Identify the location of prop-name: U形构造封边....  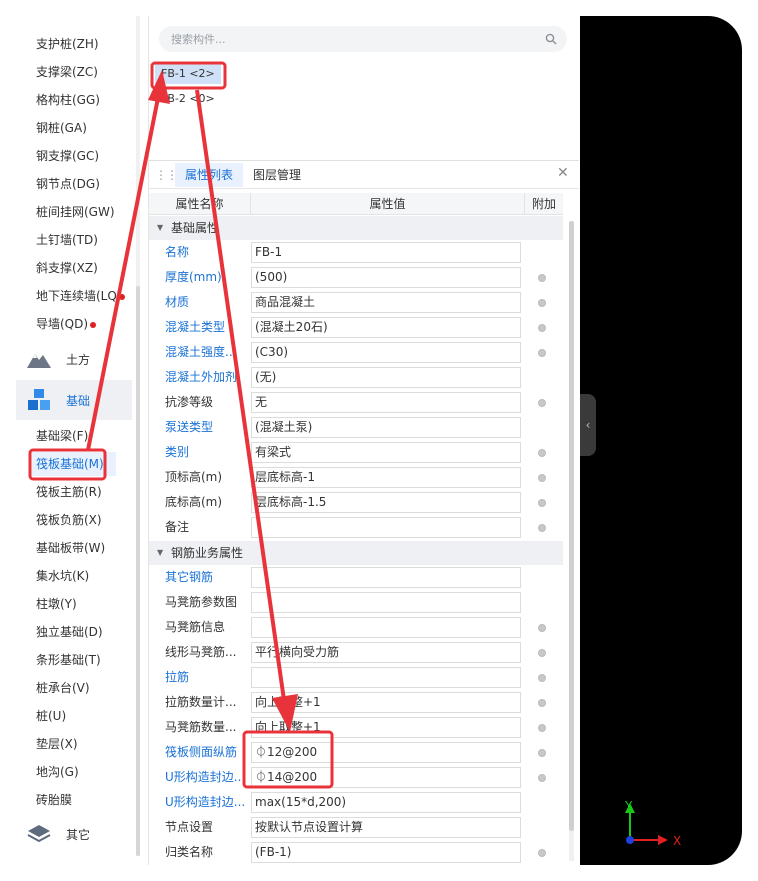
(205, 777).